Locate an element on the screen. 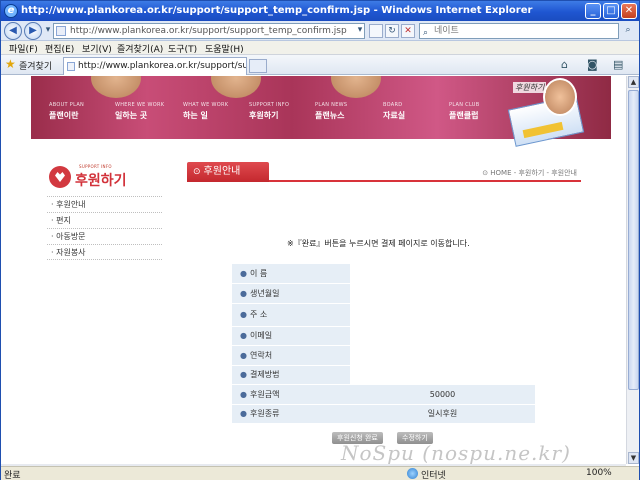 Image resolution: width=640 pixels, height=481 pixels. favorites-star-icon: ★ is located at coordinates (10, 64).